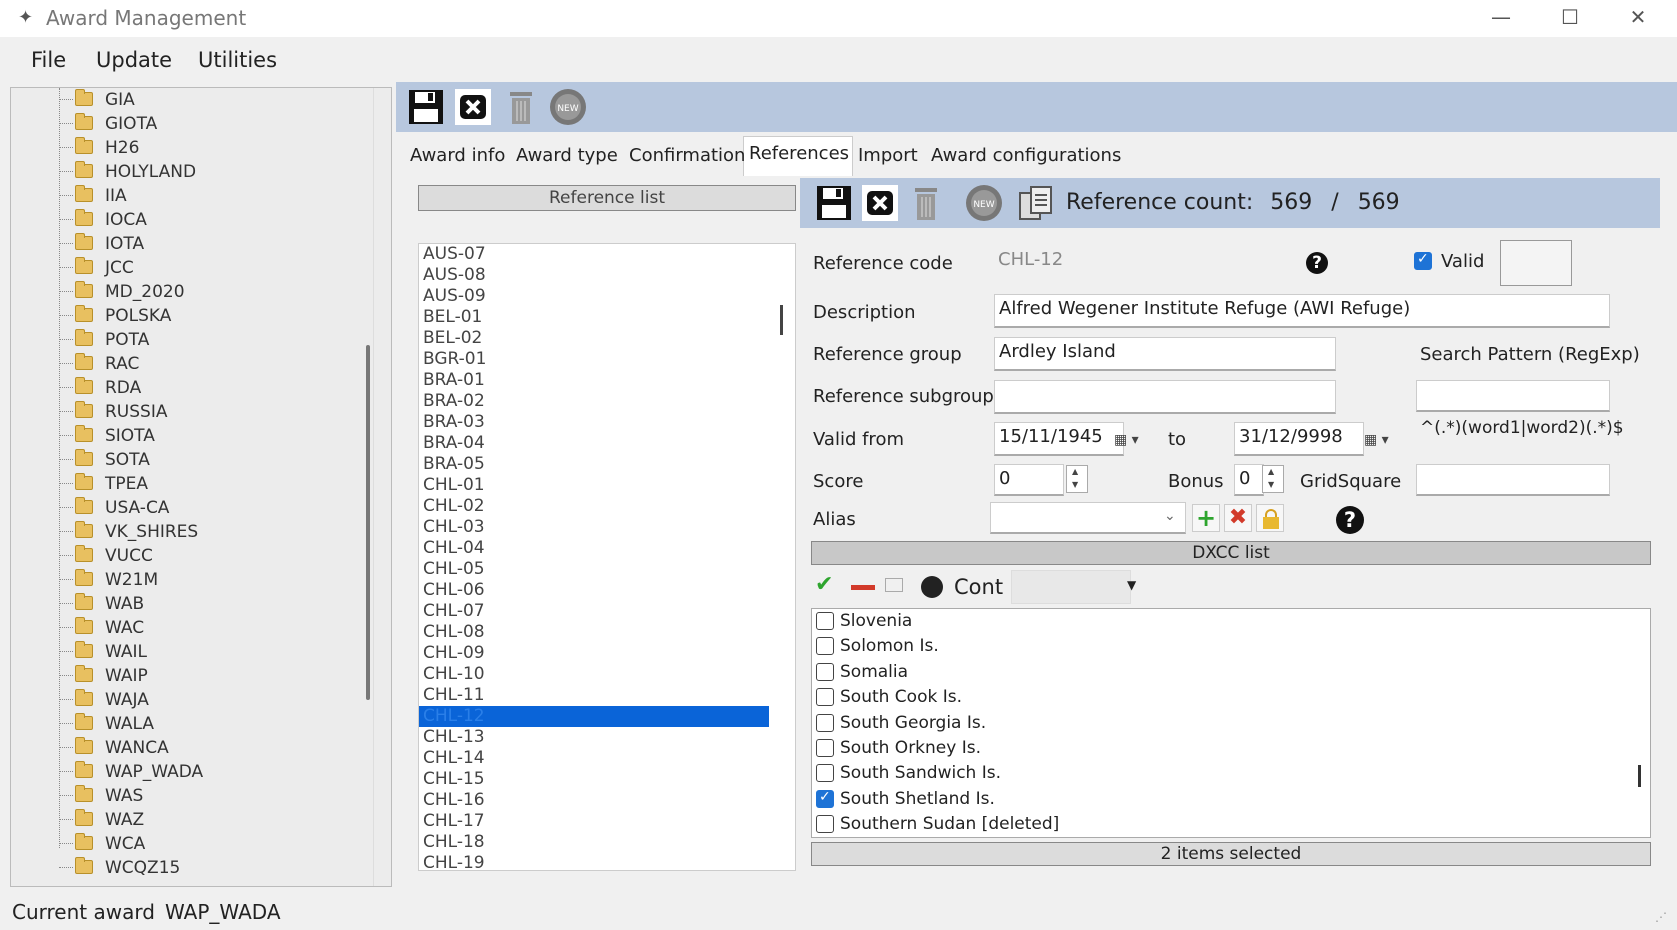 Image resolution: width=1677 pixels, height=930 pixels. I want to click on menu-file: File, so click(48, 60).